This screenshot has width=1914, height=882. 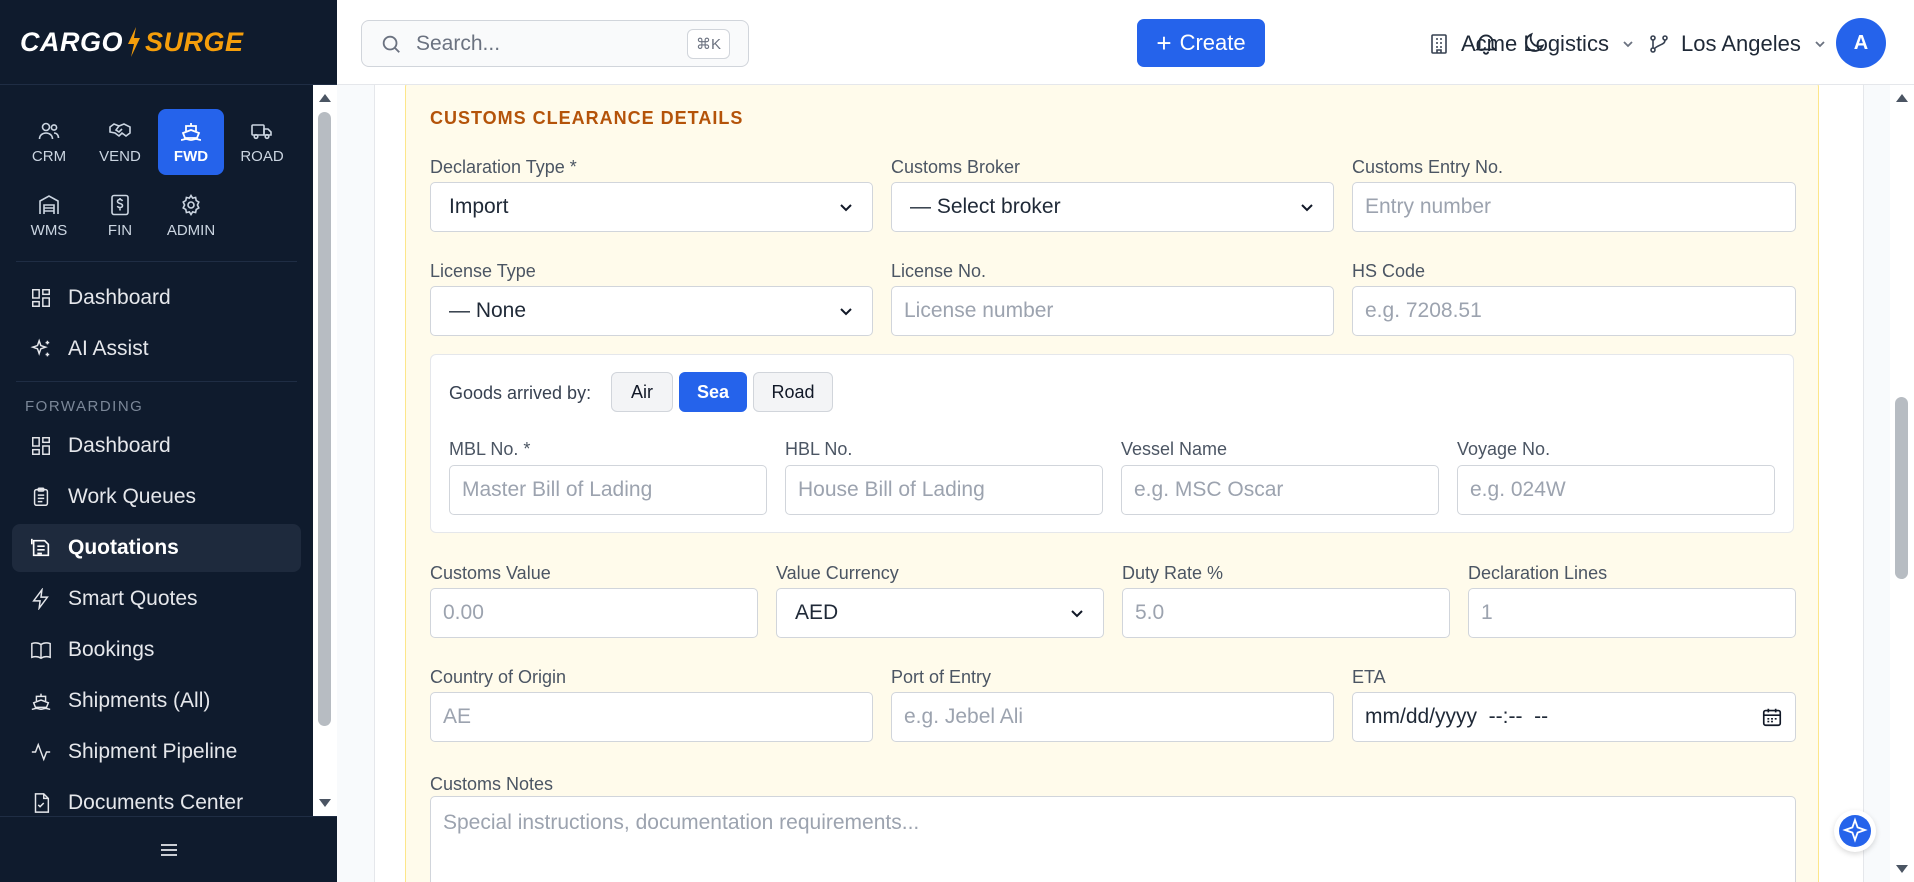 What do you see at coordinates (262, 142) in the screenshot?
I see `module-road: ROAD` at bounding box center [262, 142].